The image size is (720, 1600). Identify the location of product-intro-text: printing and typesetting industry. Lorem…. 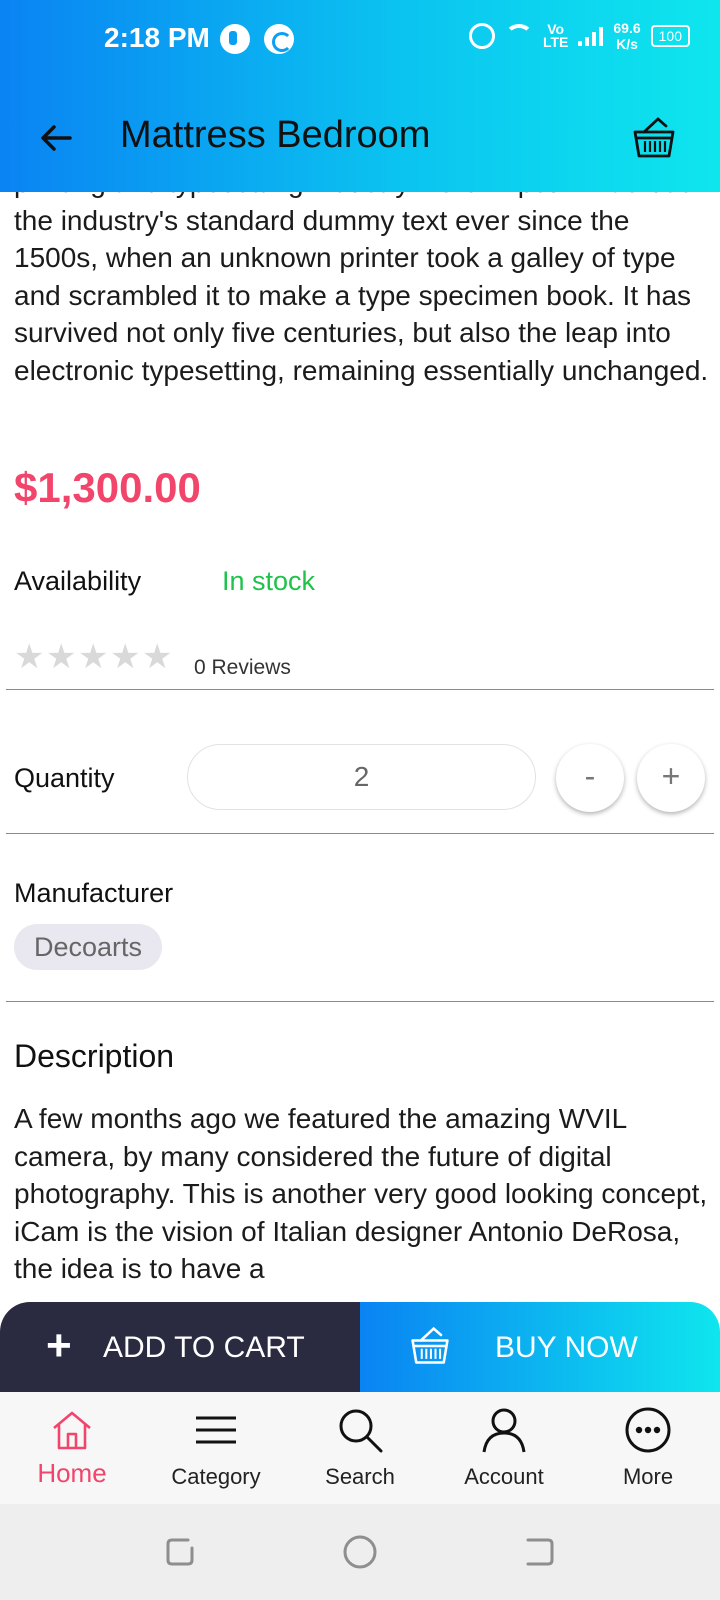
(361, 289).